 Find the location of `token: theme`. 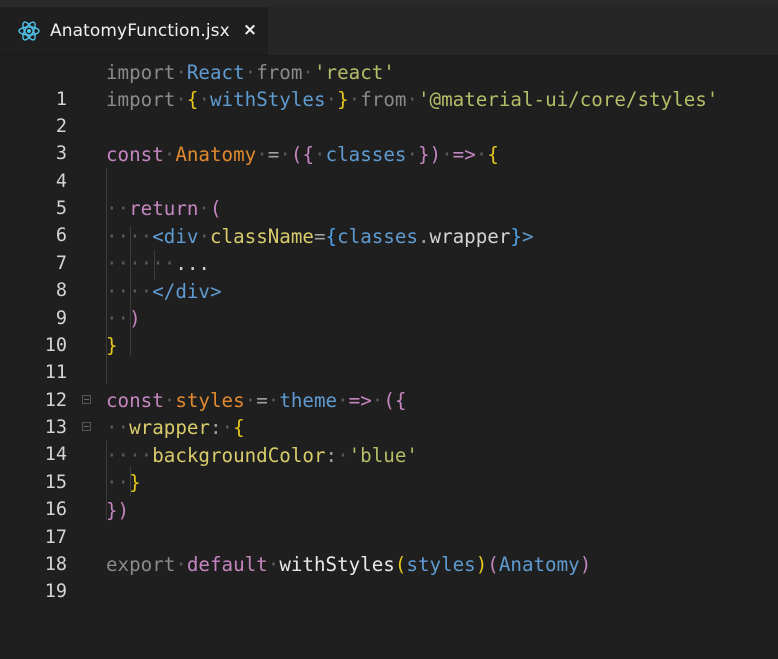

token: theme is located at coordinates (308, 400).